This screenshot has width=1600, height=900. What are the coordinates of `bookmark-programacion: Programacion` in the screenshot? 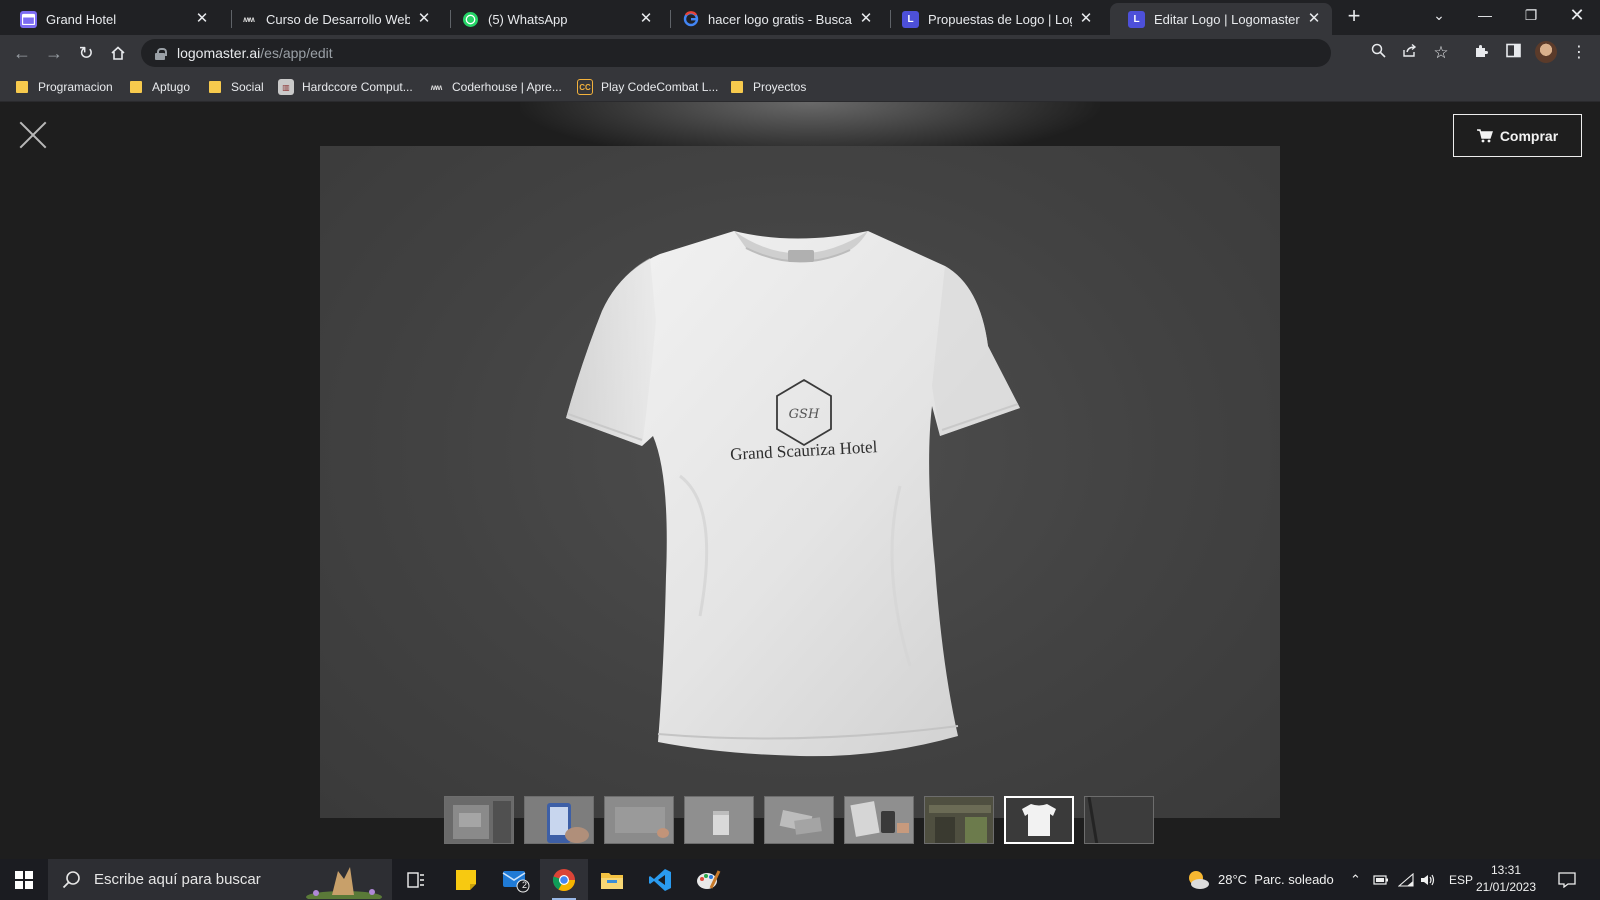 It's located at (64, 87).